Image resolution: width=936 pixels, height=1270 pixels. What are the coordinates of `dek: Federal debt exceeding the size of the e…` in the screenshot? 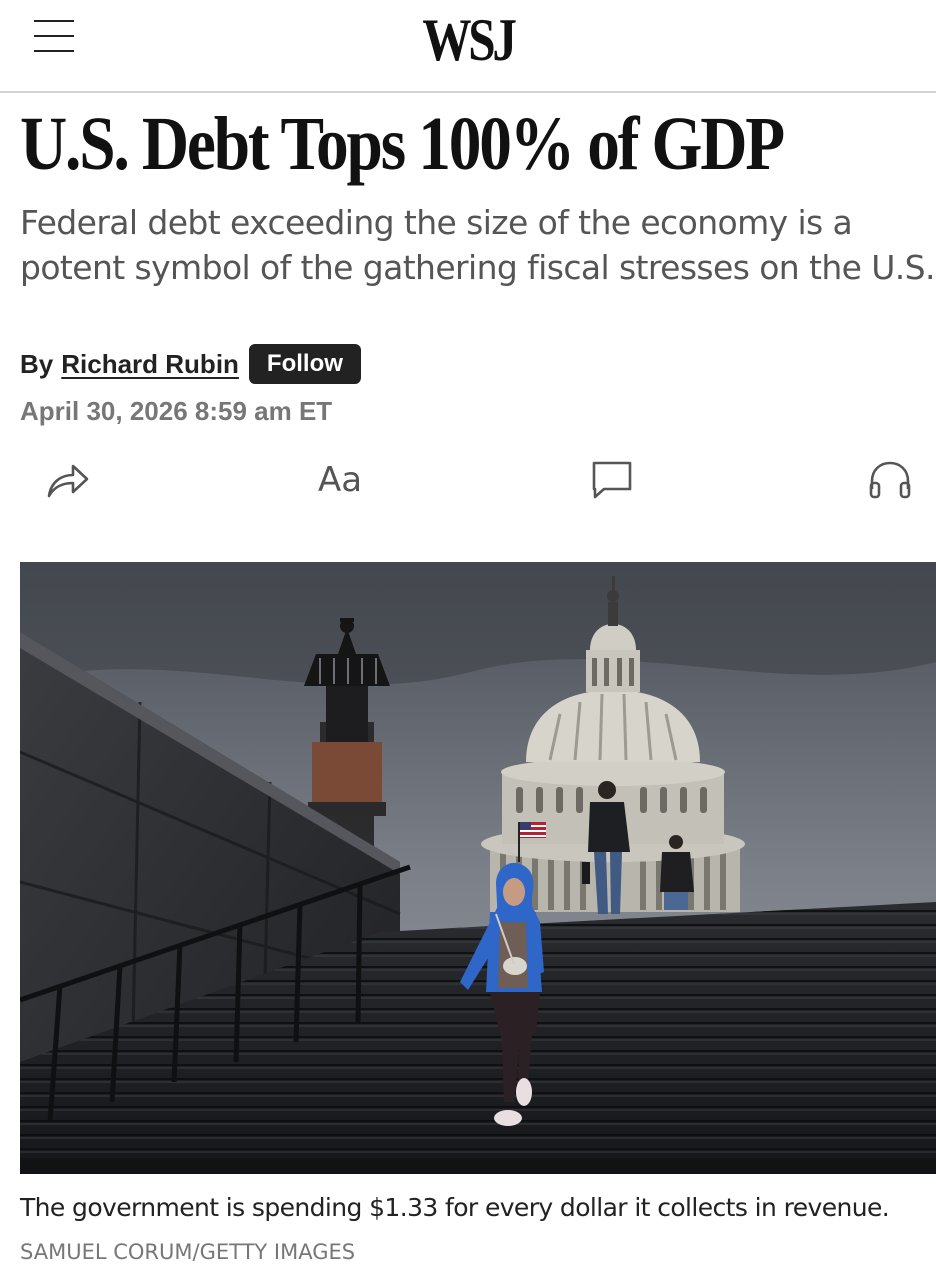 It's located at (478, 245).